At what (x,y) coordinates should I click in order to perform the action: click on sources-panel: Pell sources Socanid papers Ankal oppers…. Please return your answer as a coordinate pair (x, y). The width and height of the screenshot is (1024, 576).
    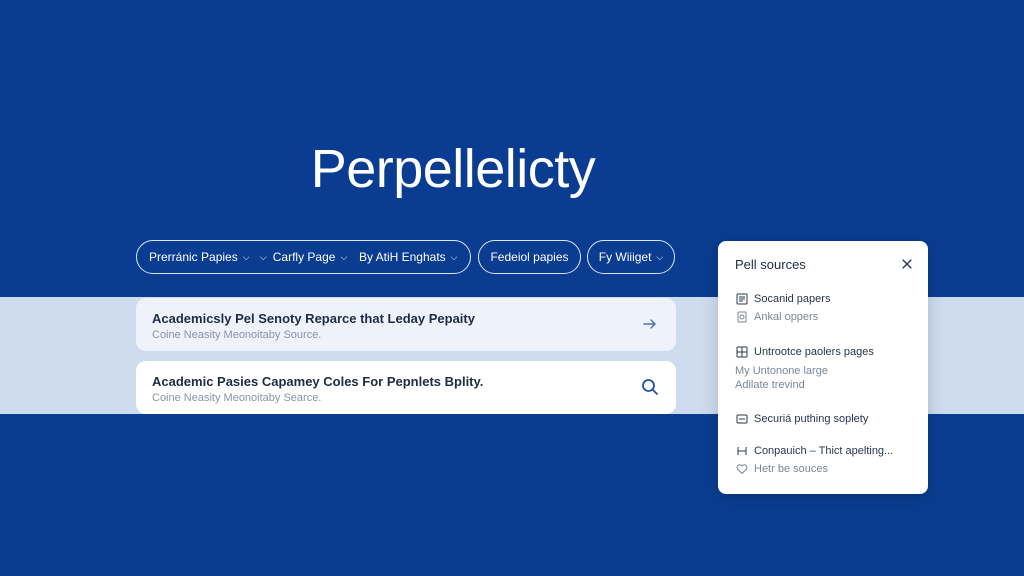
    Looking at the image, I should click on (823, 367).